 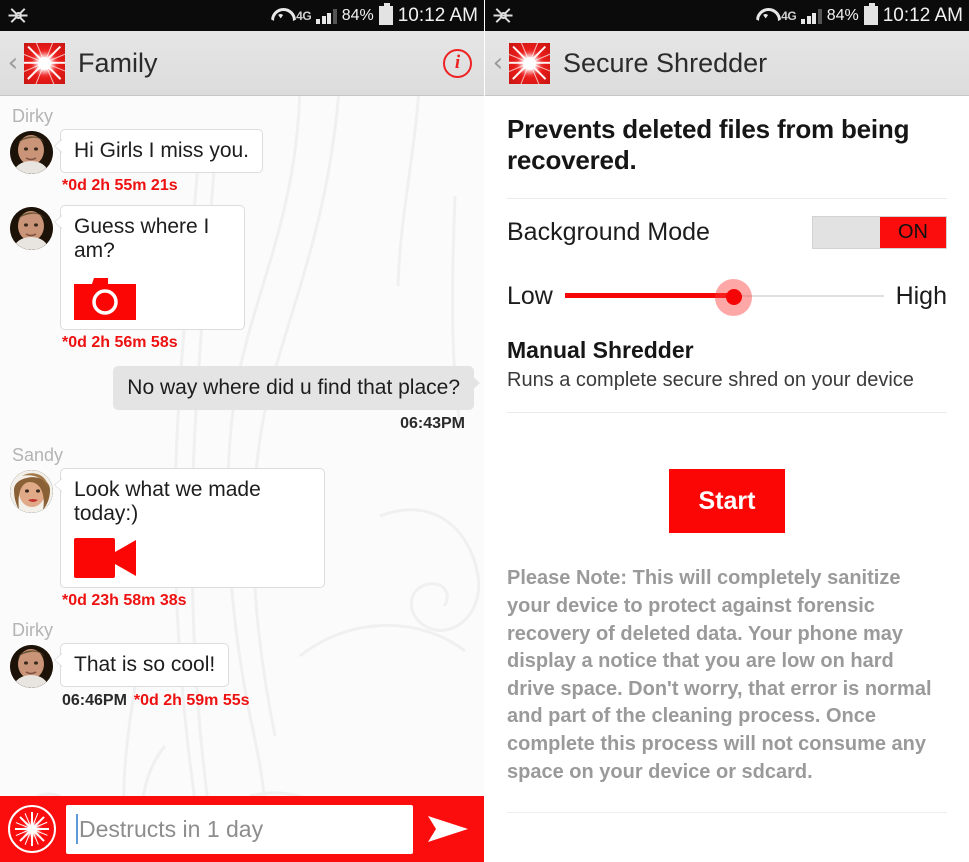 What do you see at coordinates (921, 295) in the screenshot?
I see `slider-high-label: High` at bounding box center [921, 295].